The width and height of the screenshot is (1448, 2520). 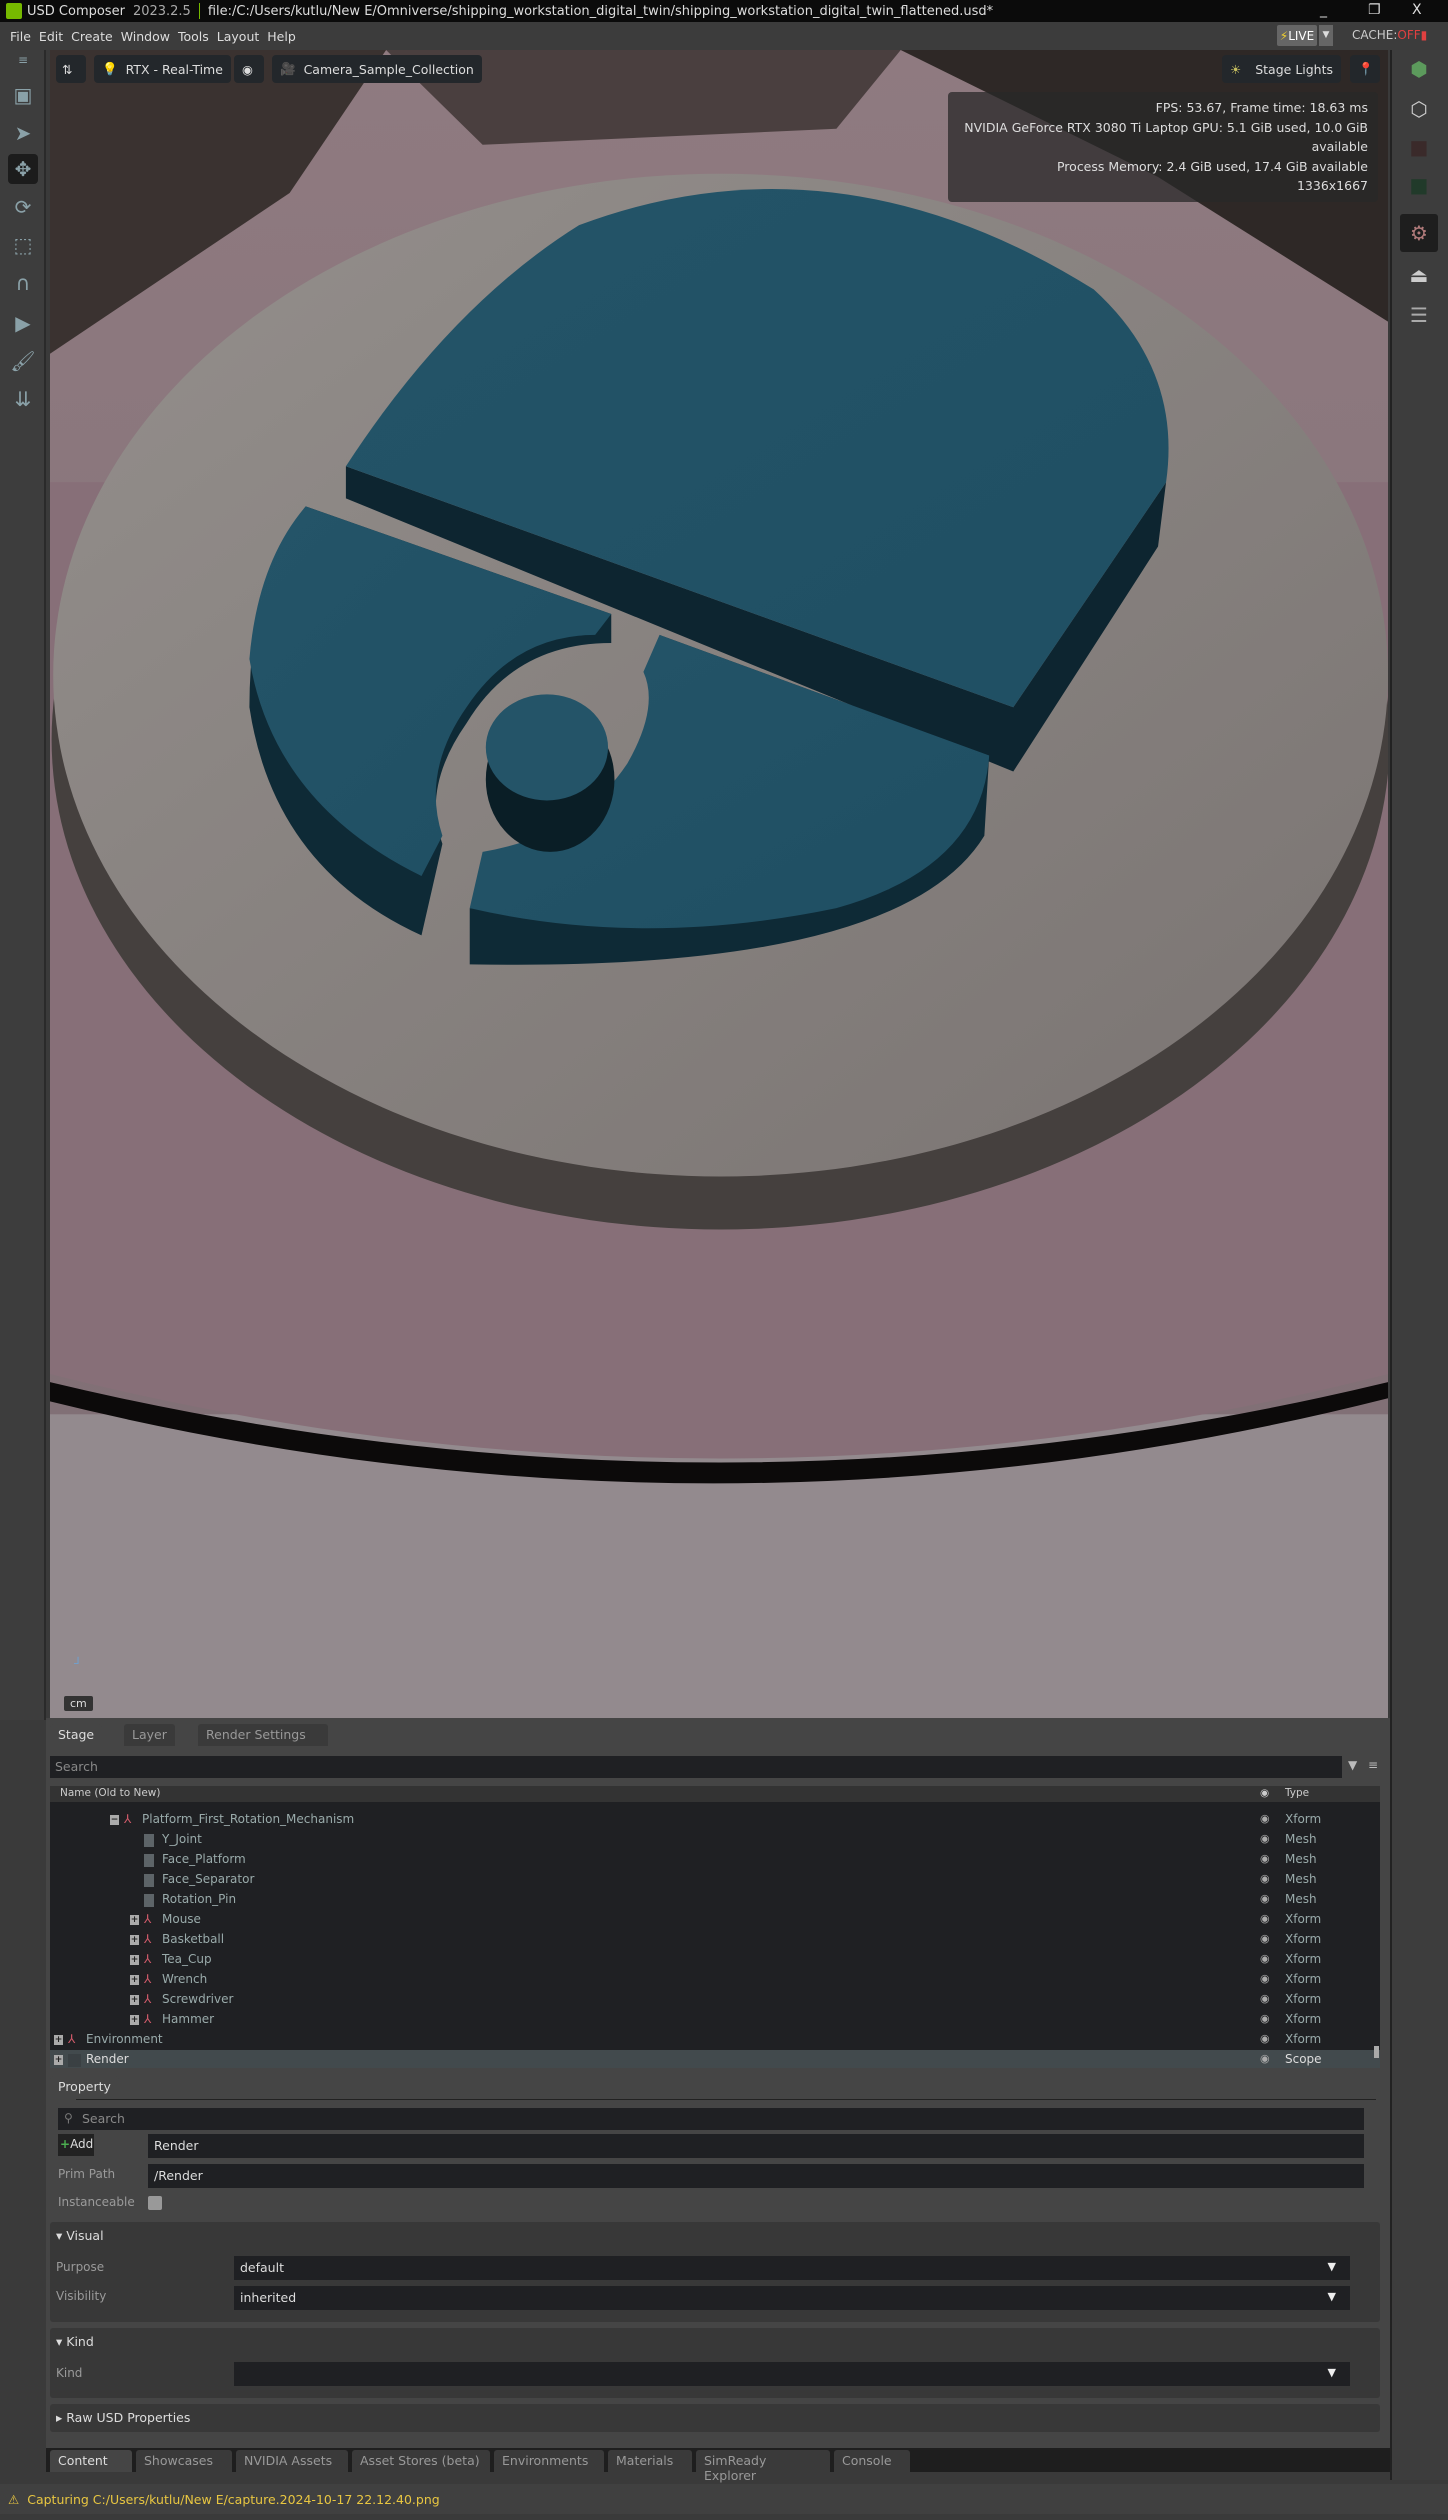 What do you see at coordinates (1282, 69) in the screenshot?
I see `stage-lights-button: ☀ Stage Lights` at bounding box center [1282, 69].